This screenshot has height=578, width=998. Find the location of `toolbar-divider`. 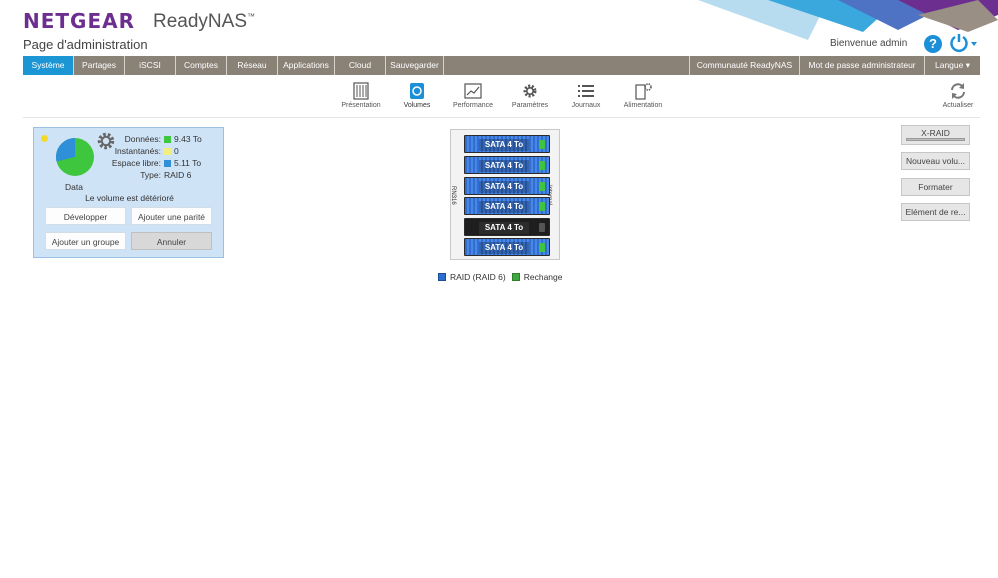

toolbar-divider is located at coordinates (501, 117).